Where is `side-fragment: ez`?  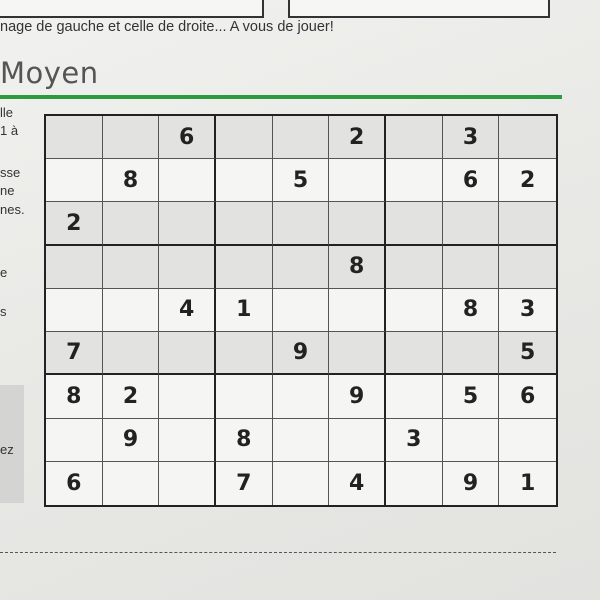 side-fragment: ez is located at coordinates (7, 449).